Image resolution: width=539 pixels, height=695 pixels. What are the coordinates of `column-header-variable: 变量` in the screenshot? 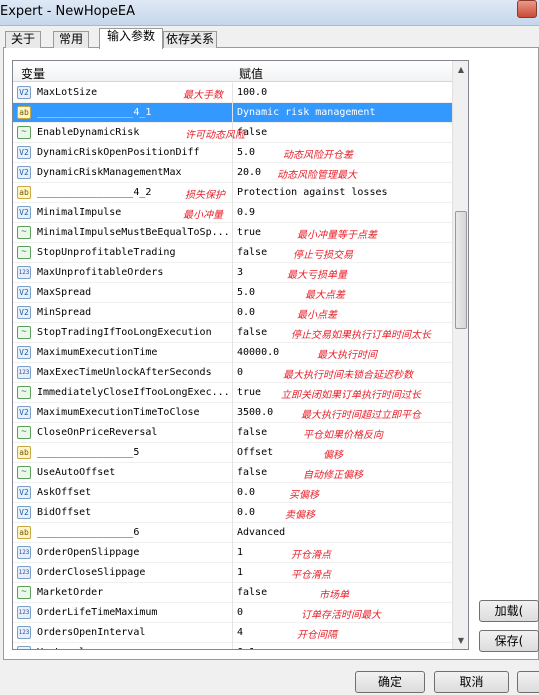 It's located at (33, 73).